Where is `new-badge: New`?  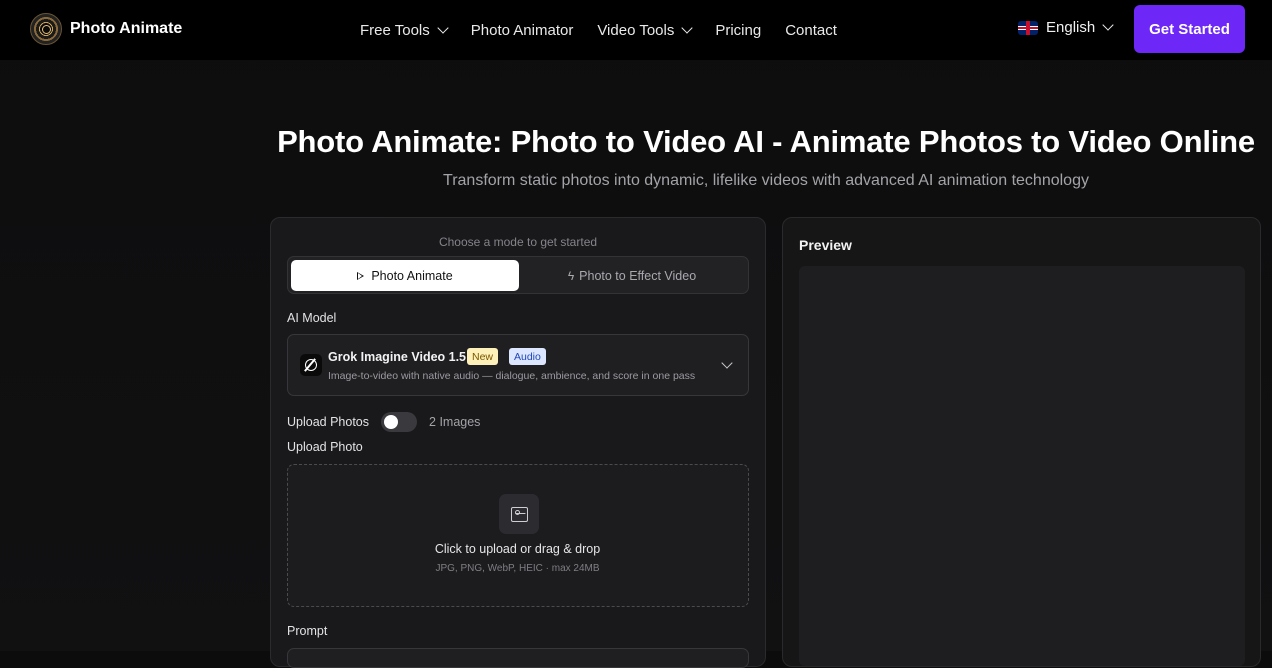
new-badge: New is located at coordinates (483, 356).